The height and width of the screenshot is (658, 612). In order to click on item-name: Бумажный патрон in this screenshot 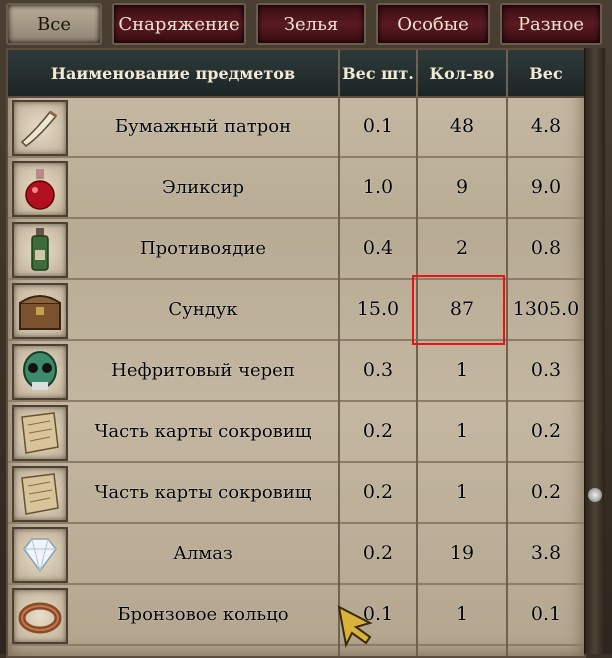, I will do `click(203, 126)`.